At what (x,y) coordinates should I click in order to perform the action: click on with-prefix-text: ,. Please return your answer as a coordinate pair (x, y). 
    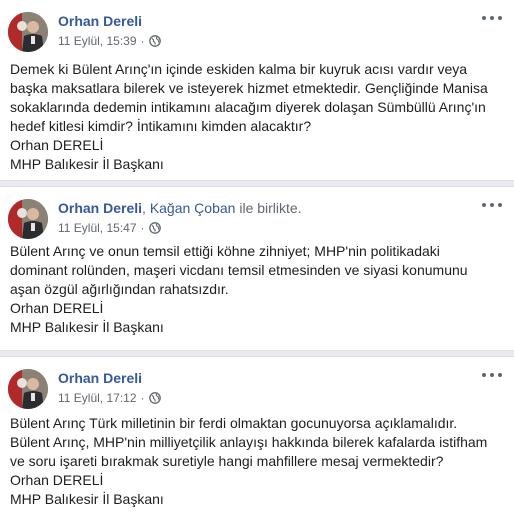
    Looking at the image, I should click on (146, 208).